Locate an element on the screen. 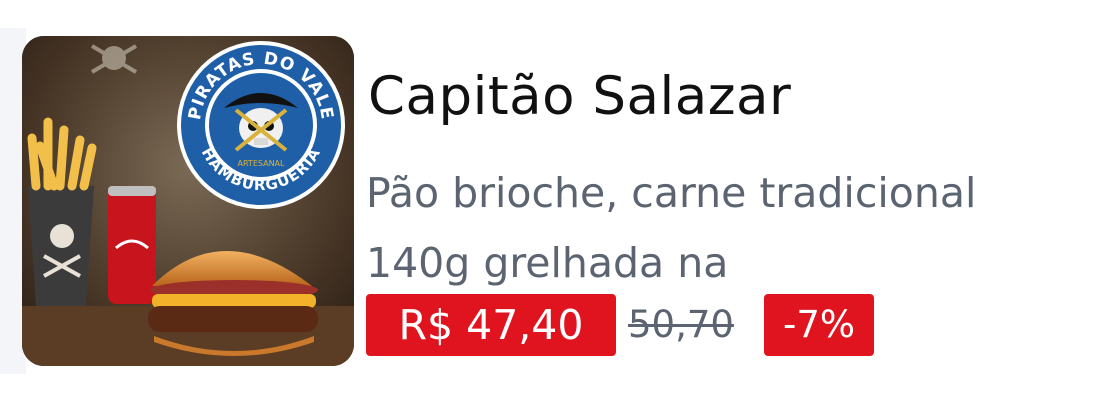 This screenshot has width=1100, height=400. price-badge: R$ 47,40 is located at coordinates (491, 325).